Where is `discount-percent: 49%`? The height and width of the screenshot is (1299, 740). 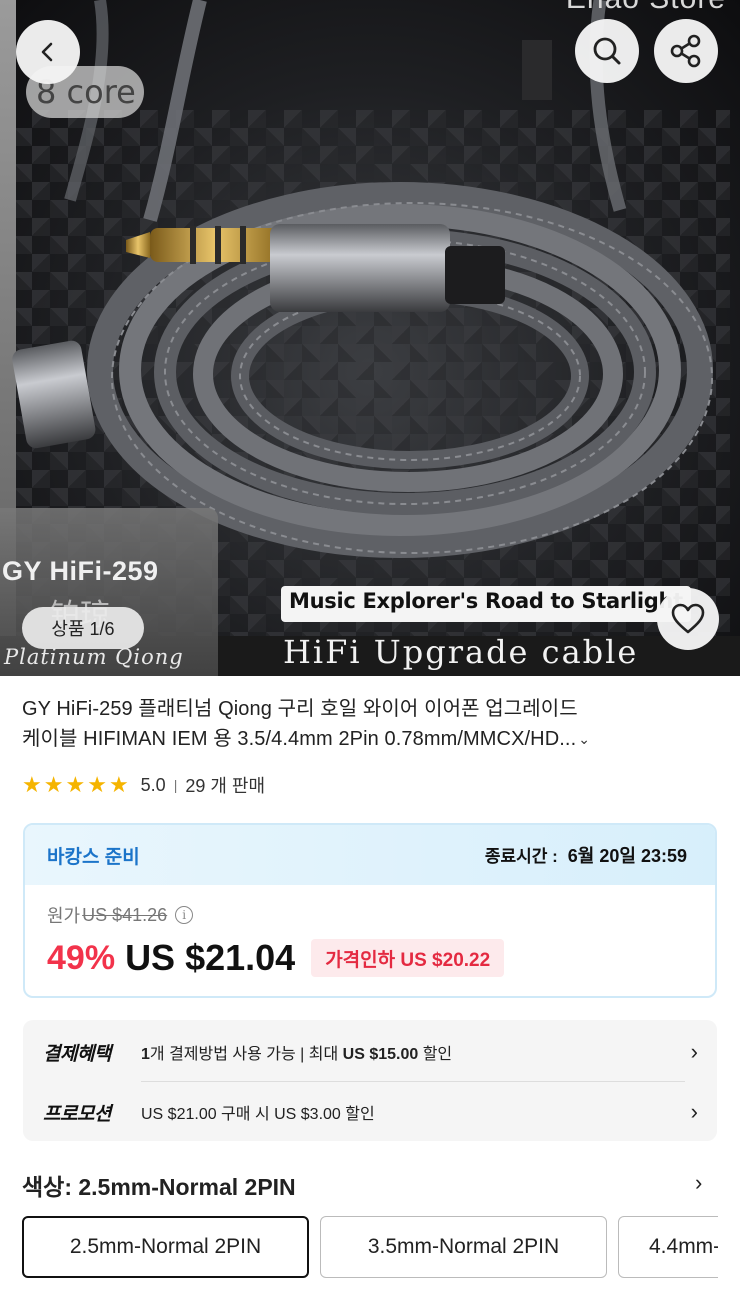 discount-percent: 49% is located at coordinates (81, 957).